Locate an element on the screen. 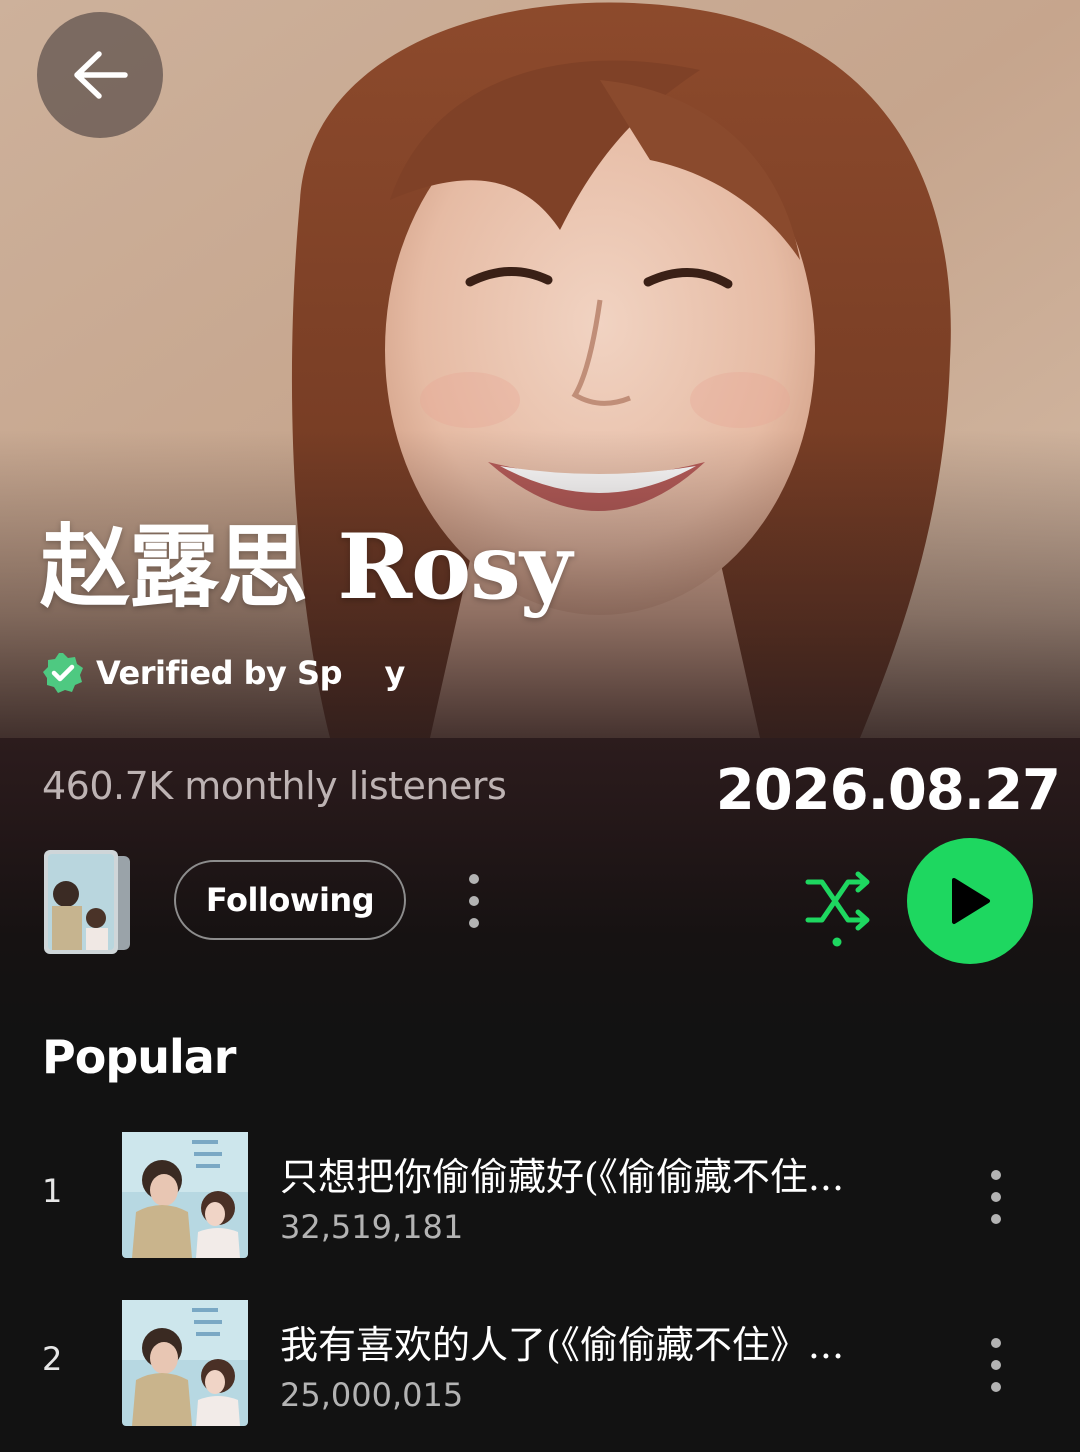  track-rank: 2 is located at coordinates (52, 1359).